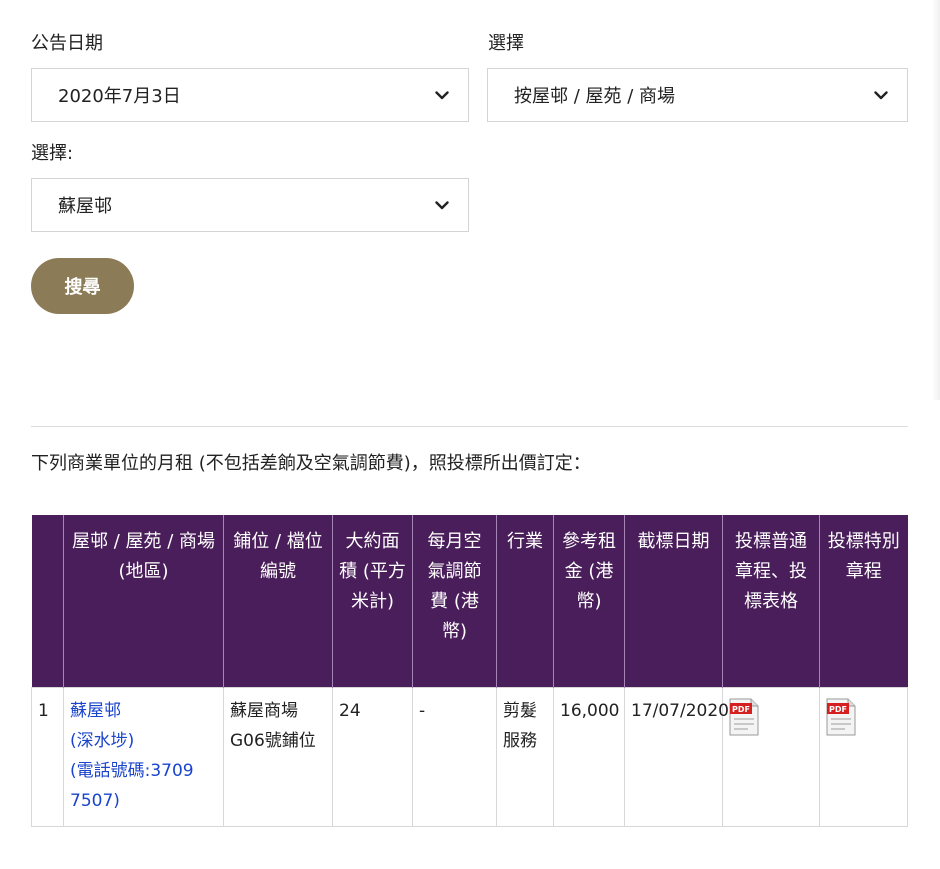 The height and width of the screenshot is (869, 940). What do you see at coordinates (250, 95) in the screenshot?
I see `date-select: 2020年7月3日` at bounding box center [250, 95].